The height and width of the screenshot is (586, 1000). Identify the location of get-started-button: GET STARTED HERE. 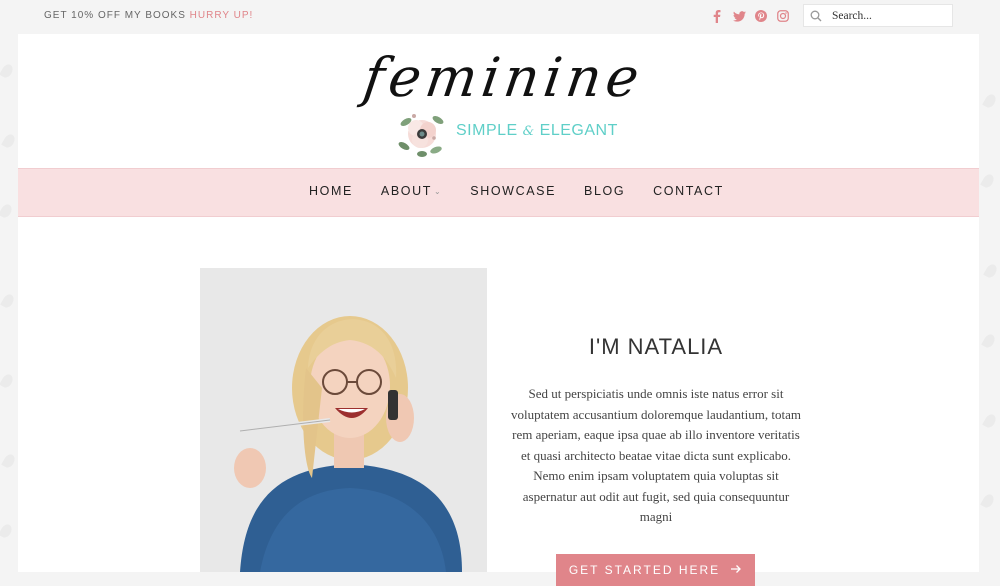
(655, 570).